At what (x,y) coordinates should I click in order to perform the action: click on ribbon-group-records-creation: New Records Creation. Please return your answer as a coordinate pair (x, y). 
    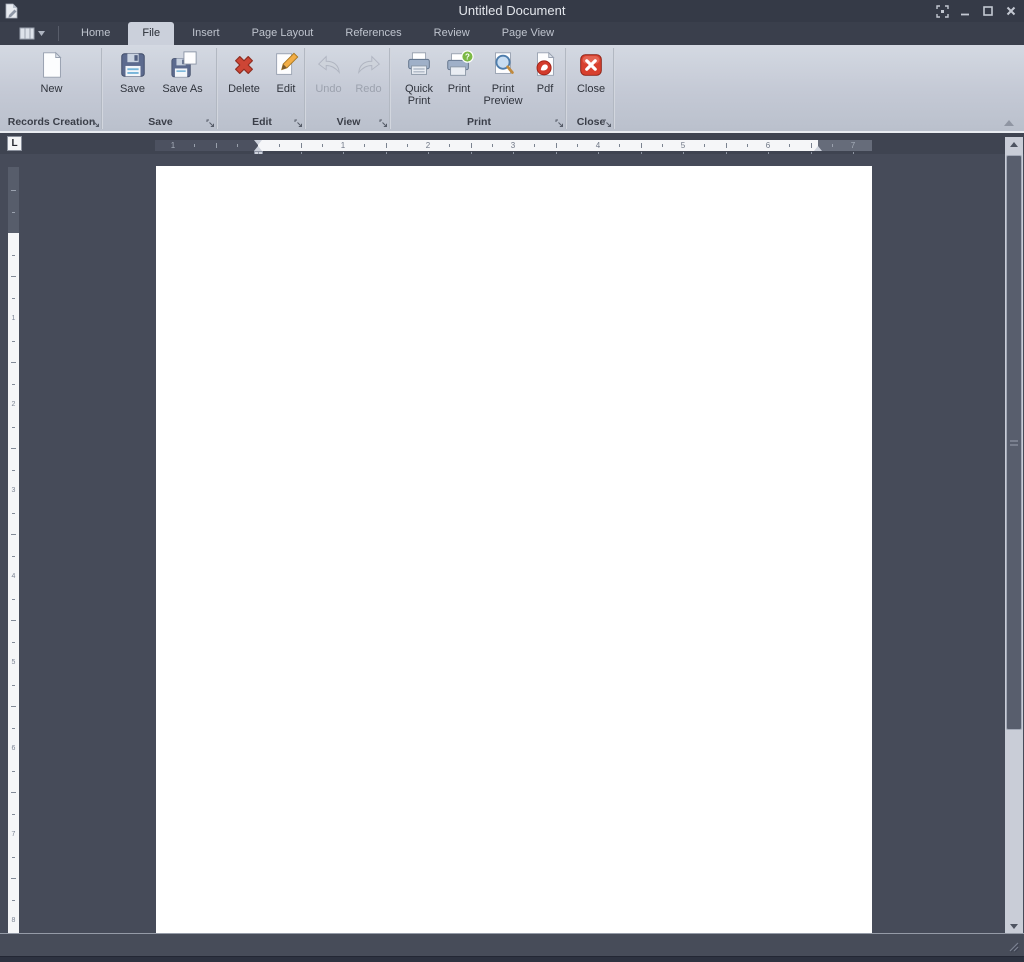
    Looking at the image, I should click on (51, 88).